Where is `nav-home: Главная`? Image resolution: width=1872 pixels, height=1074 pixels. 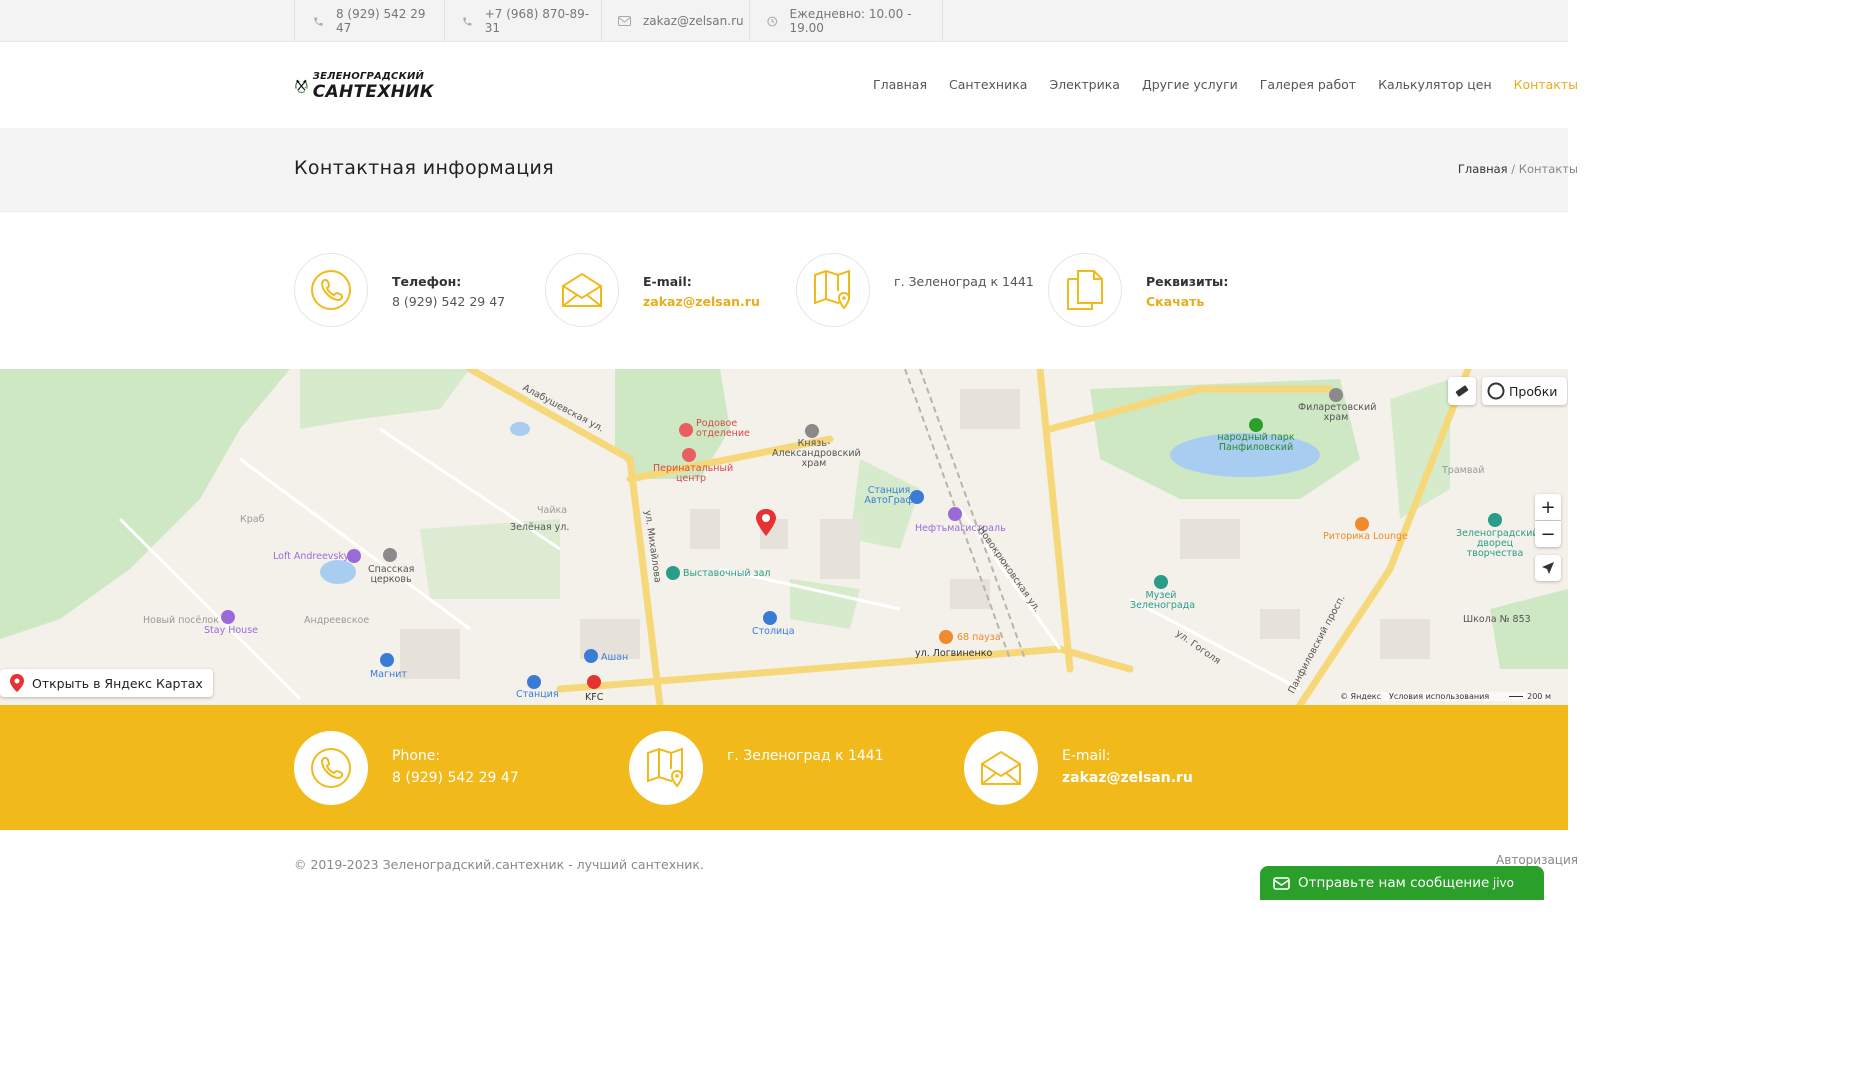 nav-home: Главная is located at coordinates (900, 84).